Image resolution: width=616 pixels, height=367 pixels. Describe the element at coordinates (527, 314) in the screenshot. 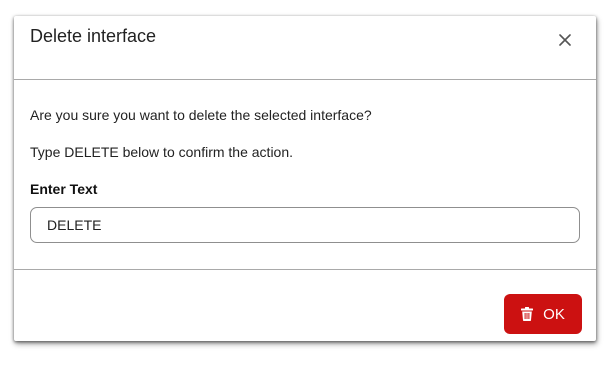

I see `trash-icon` at that location.